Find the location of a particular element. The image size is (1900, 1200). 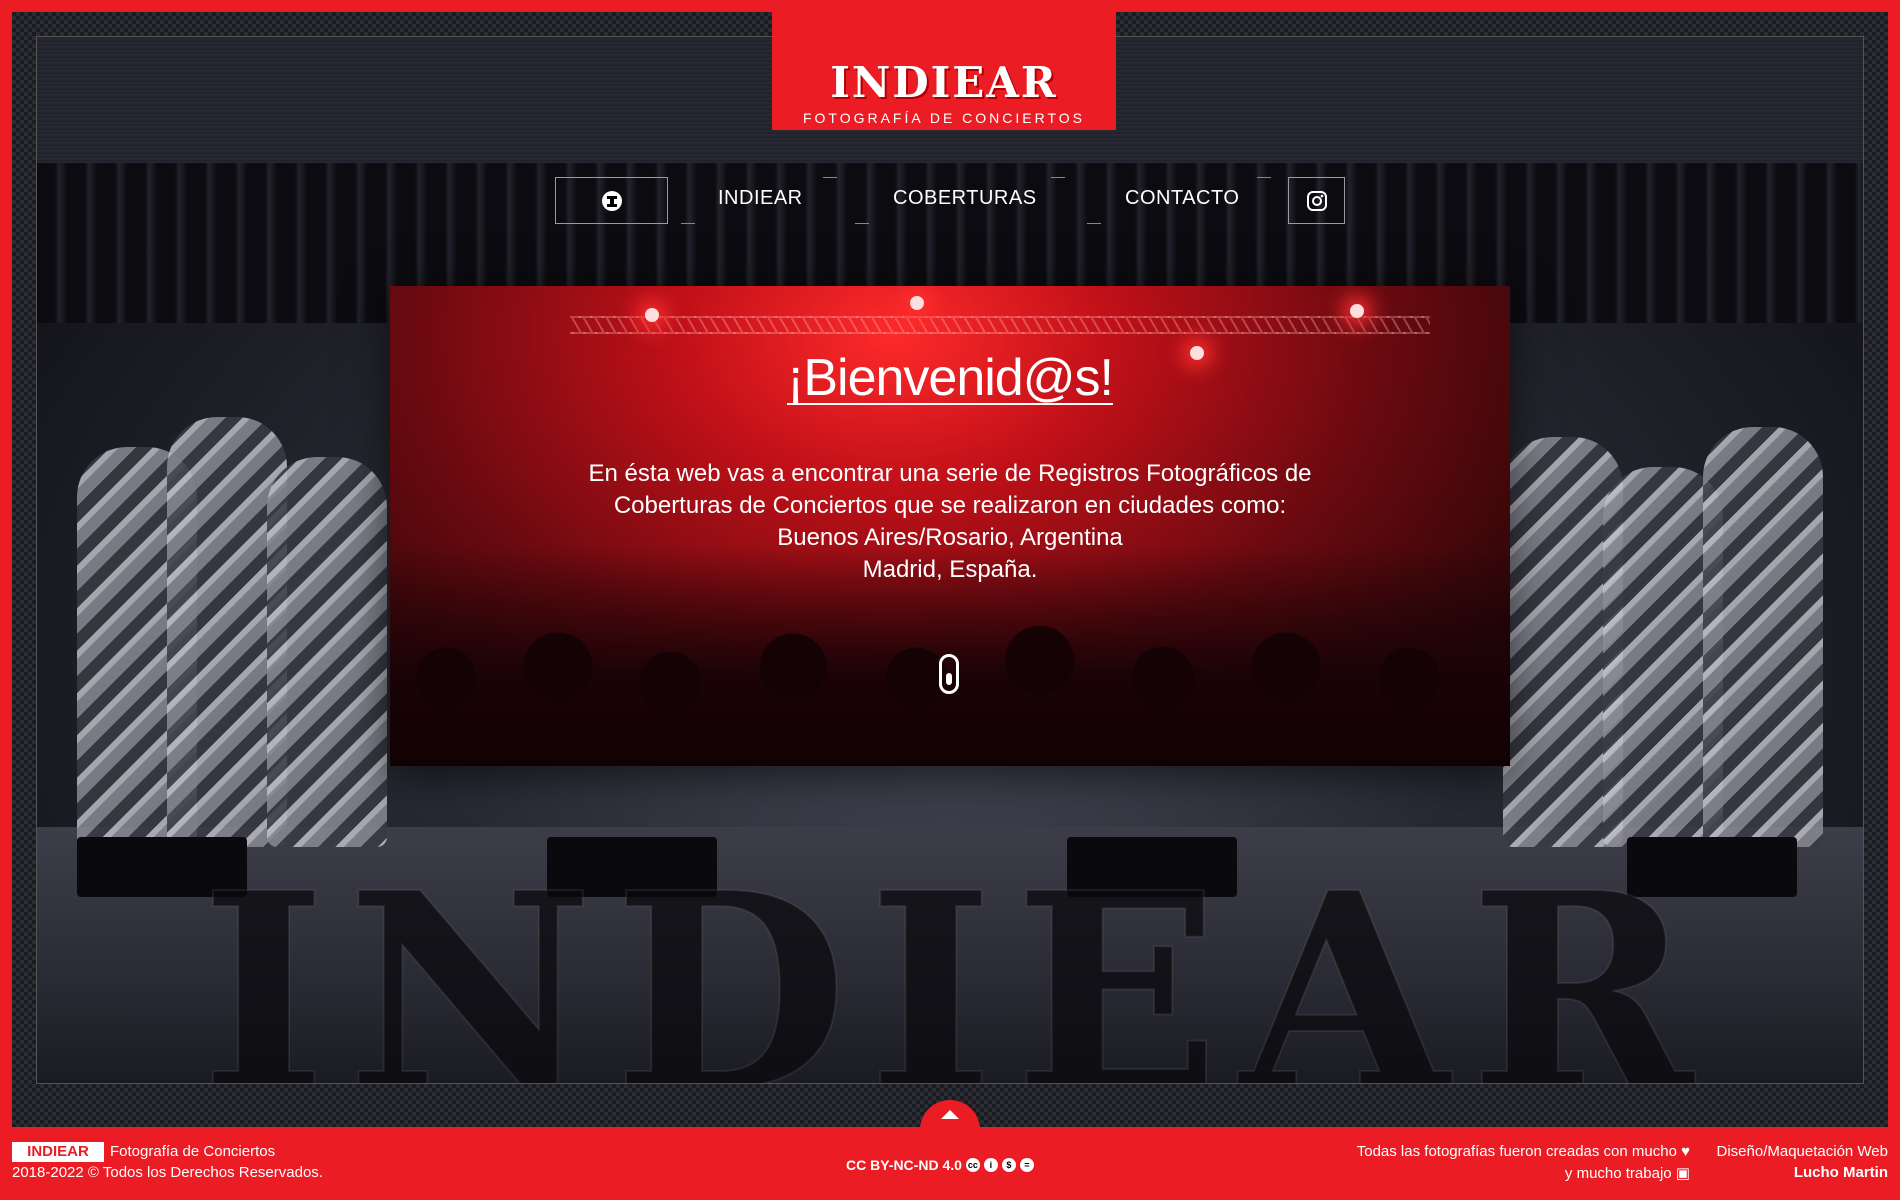

footer-author: Lucho Martin is located at coordinates (1841, 1172).